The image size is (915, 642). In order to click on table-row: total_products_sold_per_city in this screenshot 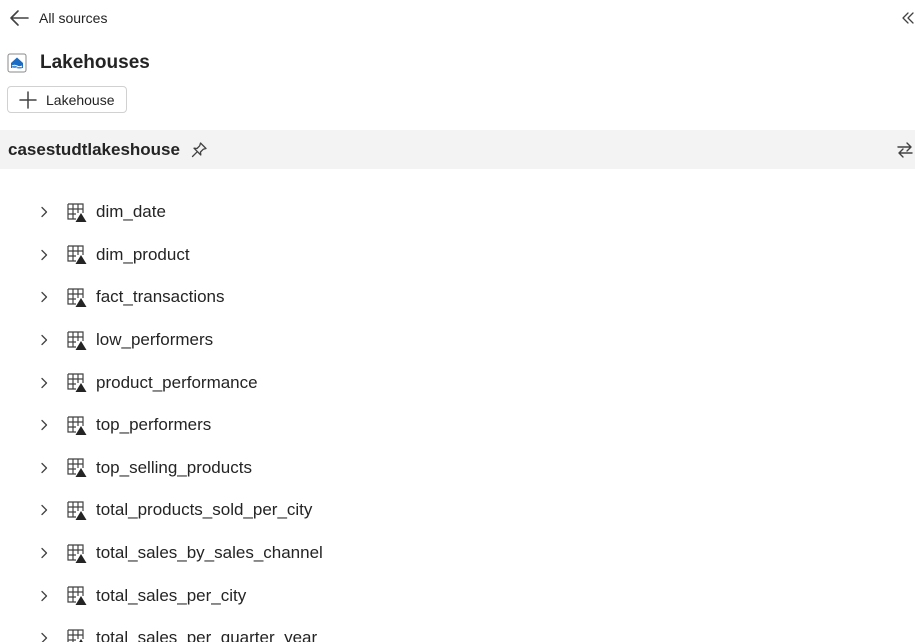, I will do `click(457, 510)`.